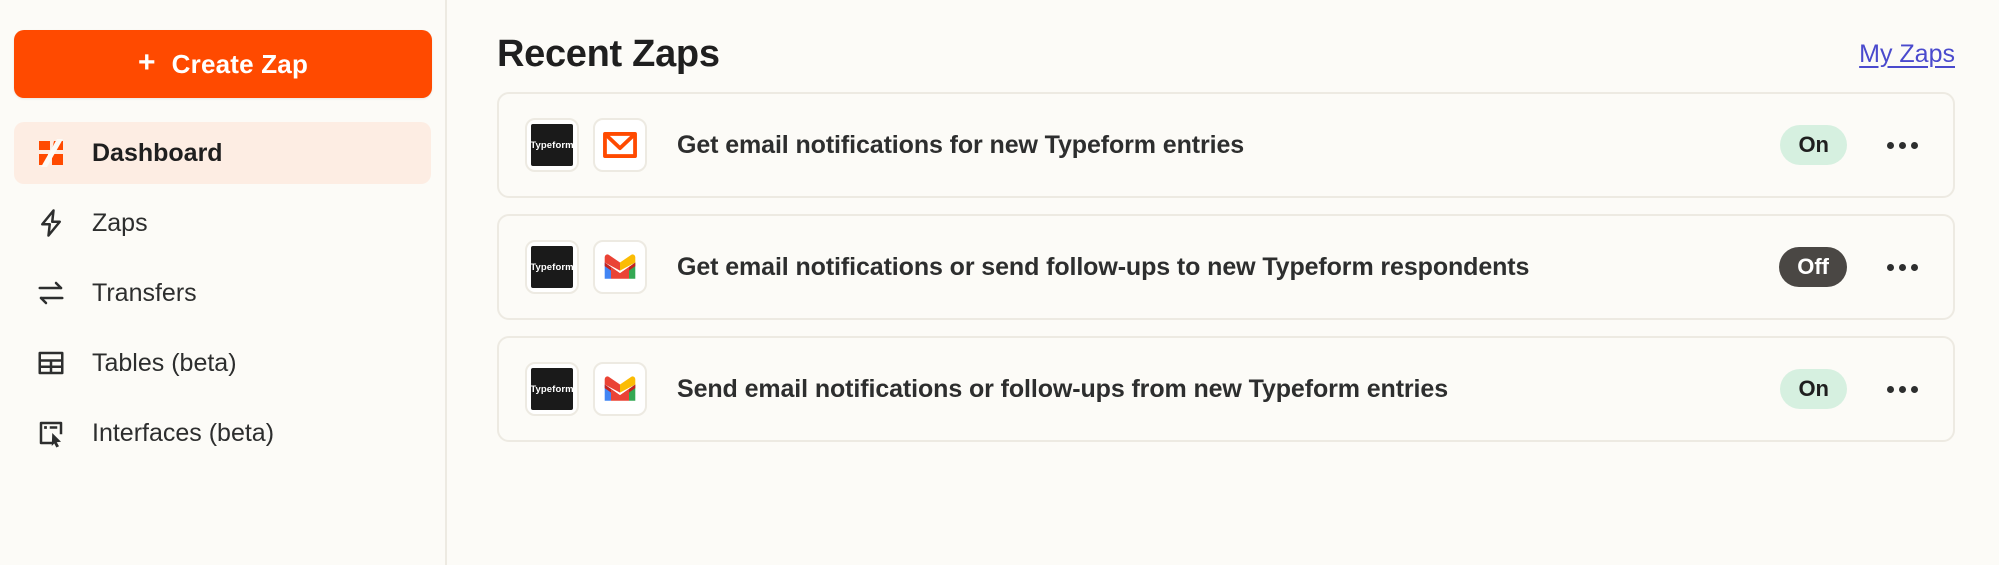 This screenshot has width=1999, height=565. What do you see at coordinates (620, 145) in the screenshot?
I see `email-envelope-icon` at bounding box center [620, 145].